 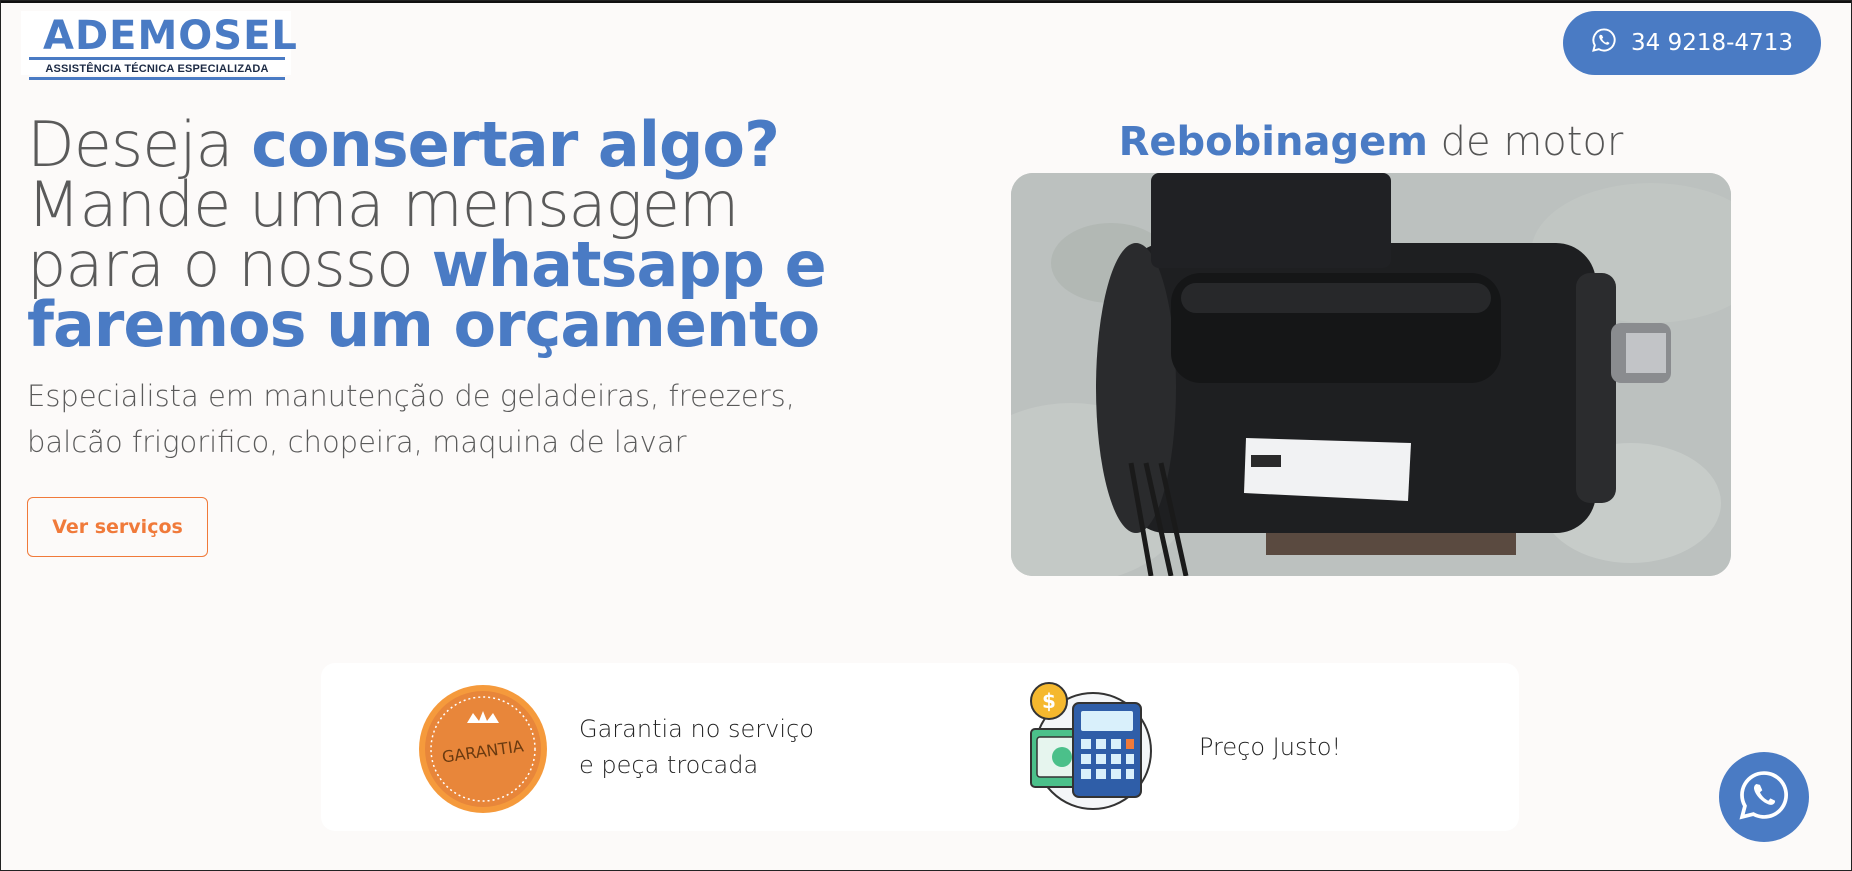 I want to click on feature-warranty-text: Garantia no serviço e peça trocada, so click(x=696, y=747).